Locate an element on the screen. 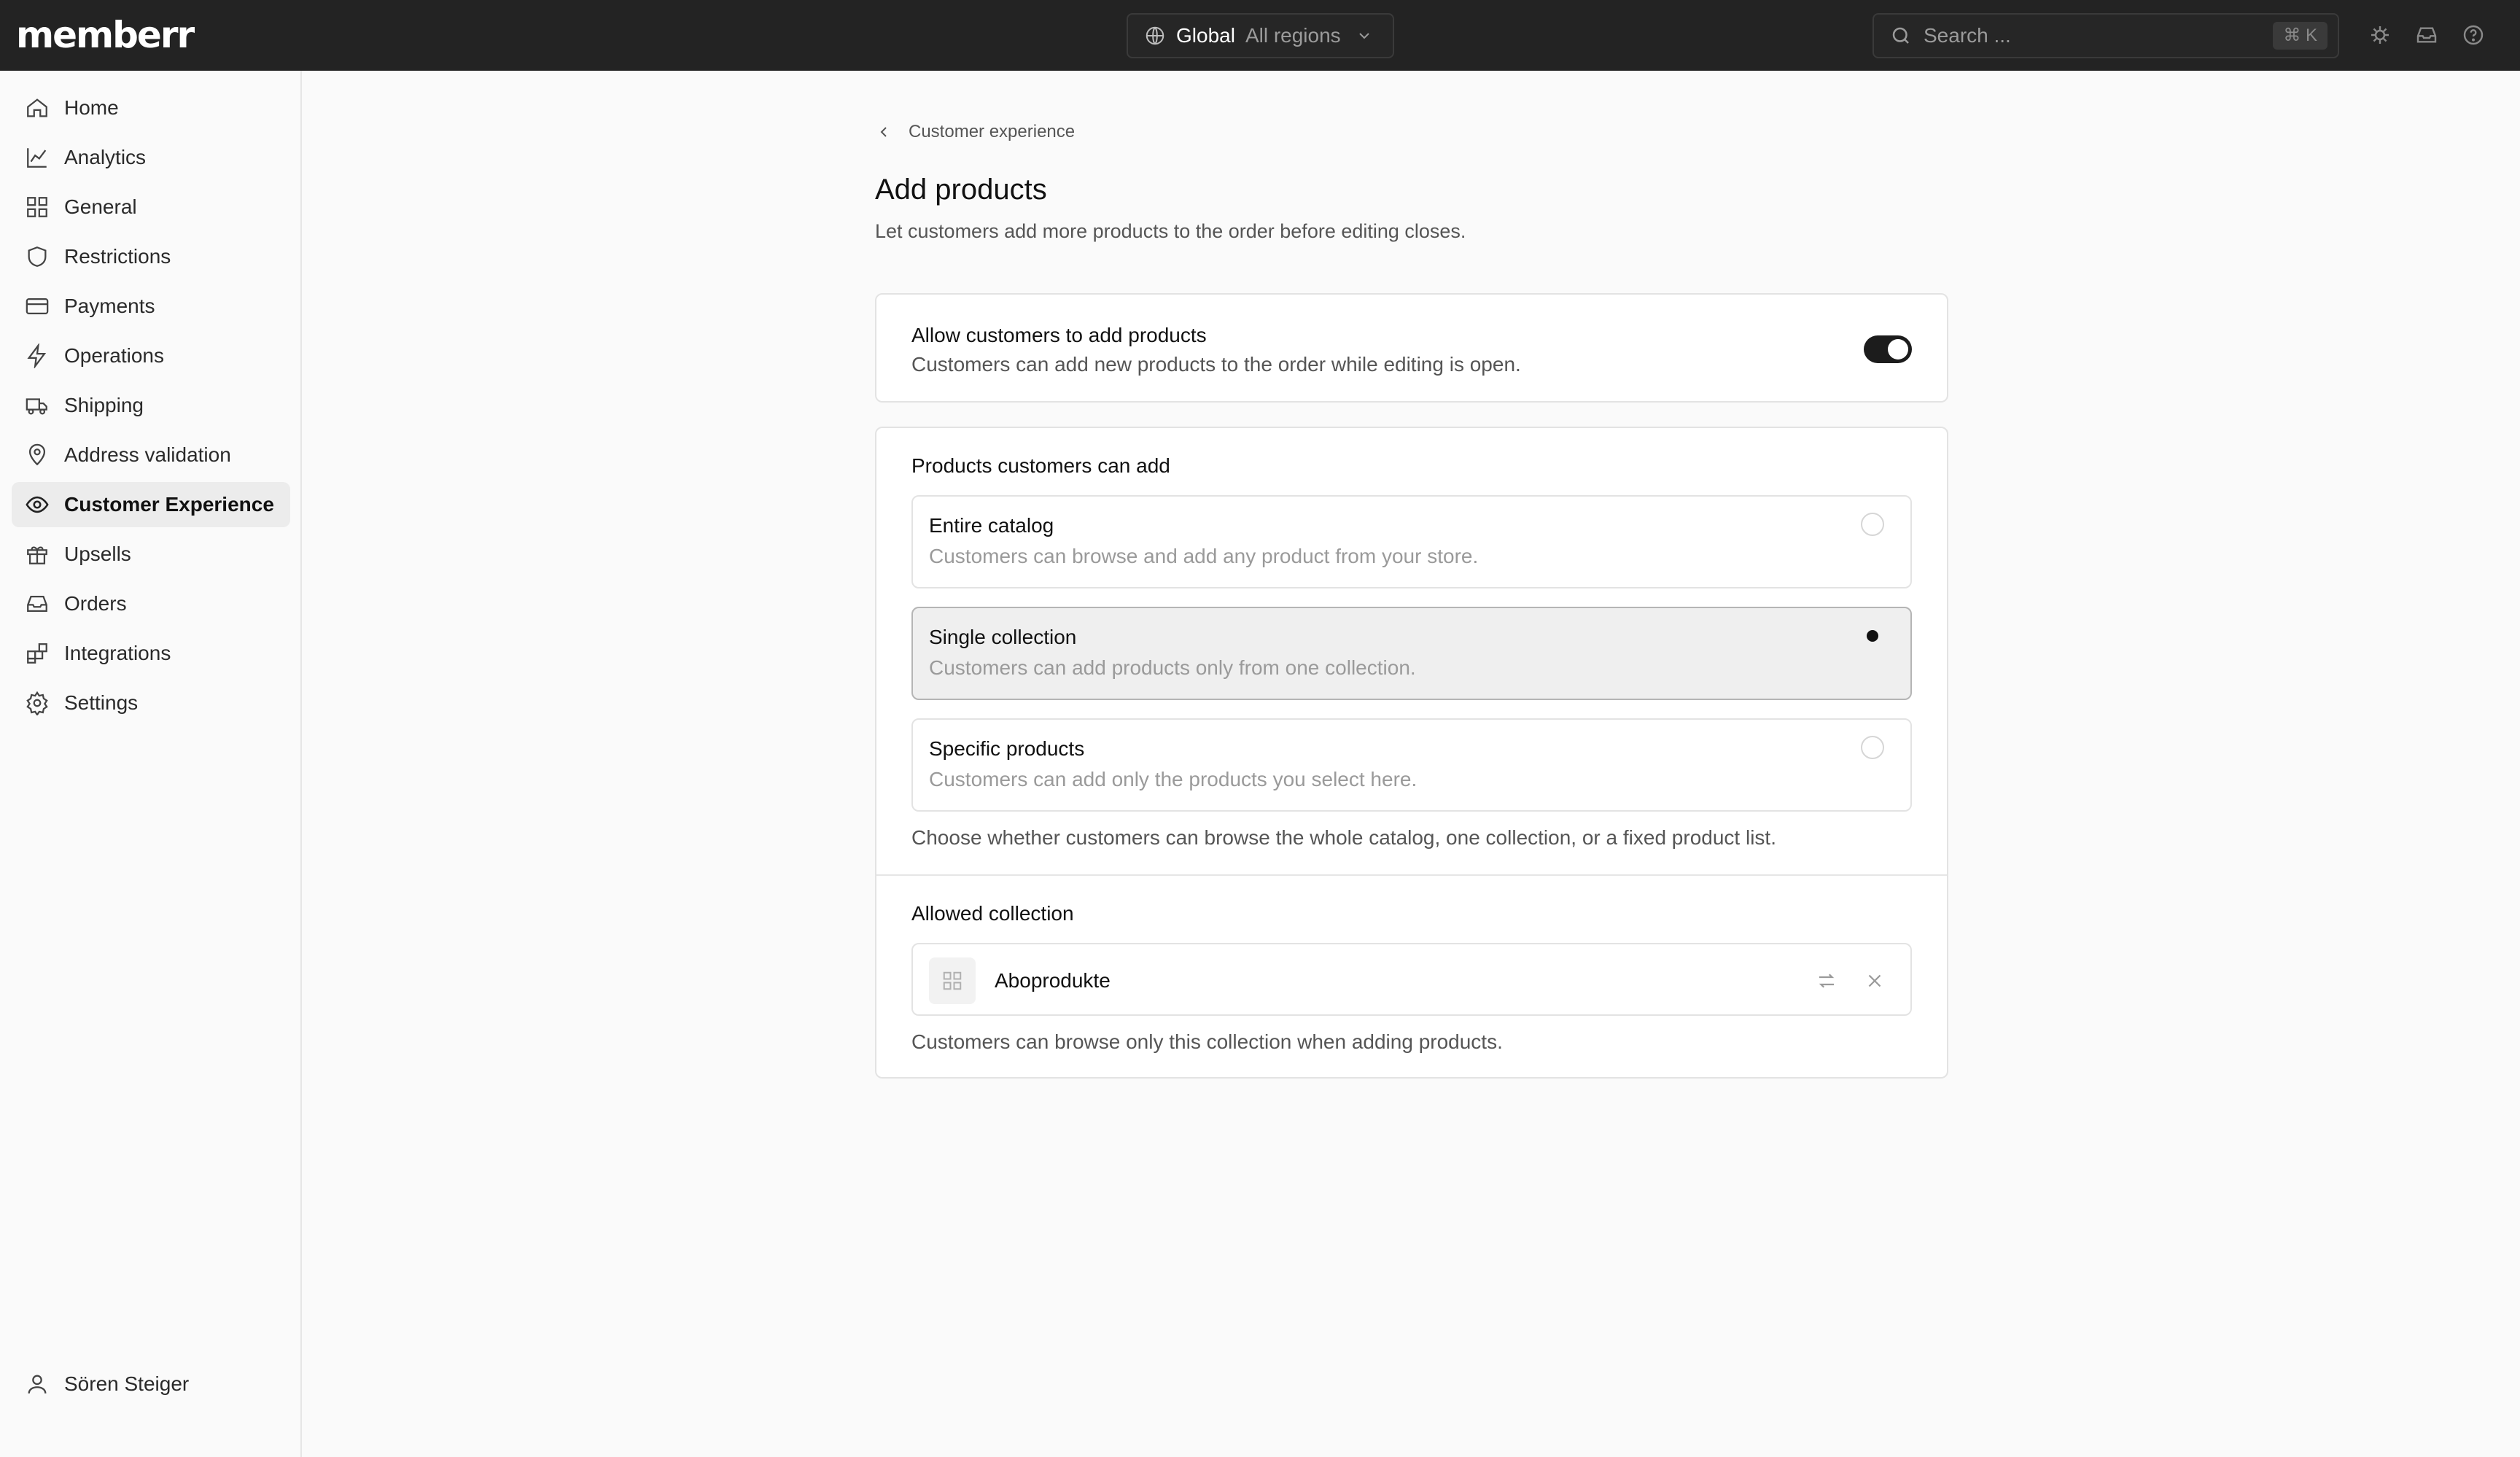  help-icon is located at coordinates (2473, 35).